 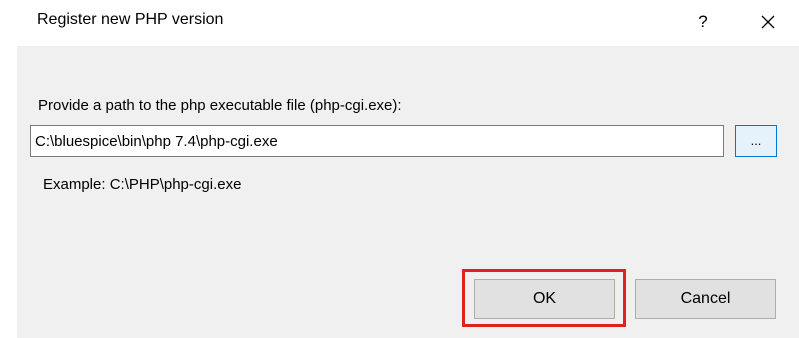 I want to click on title-bar: Register new PHP version ?, so click(x=399, y=23).